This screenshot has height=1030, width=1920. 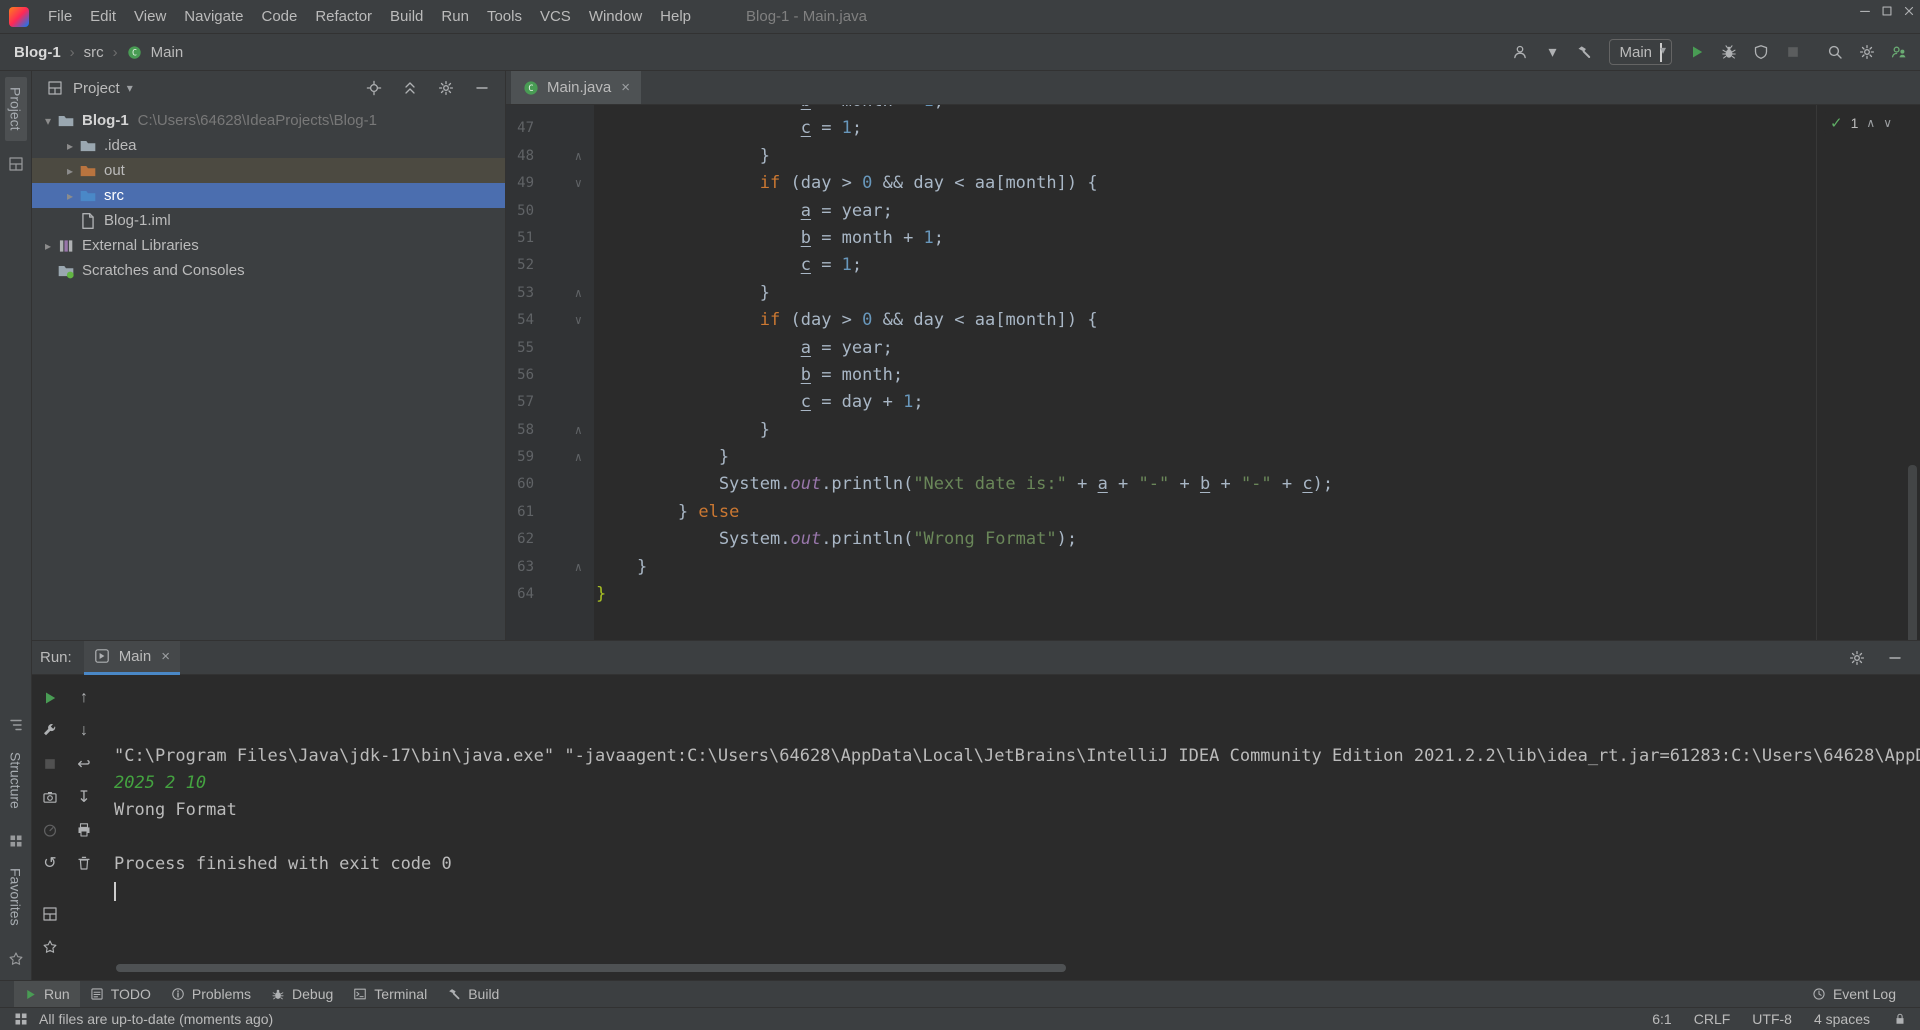 I want to click on code-line: 50 a = year;, so click(x=1213, y=211).